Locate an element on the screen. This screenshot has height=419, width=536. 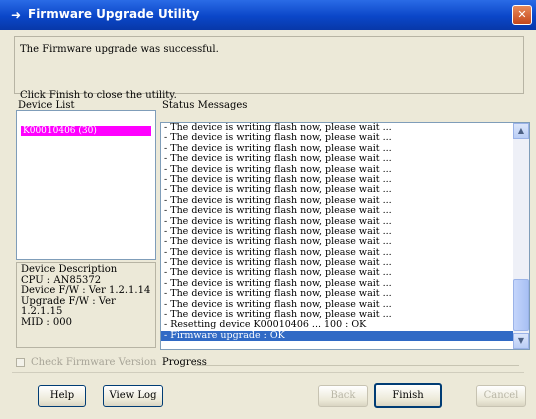
status-scrollbar: ▲ ▼ is located at coordinates (521, 236).